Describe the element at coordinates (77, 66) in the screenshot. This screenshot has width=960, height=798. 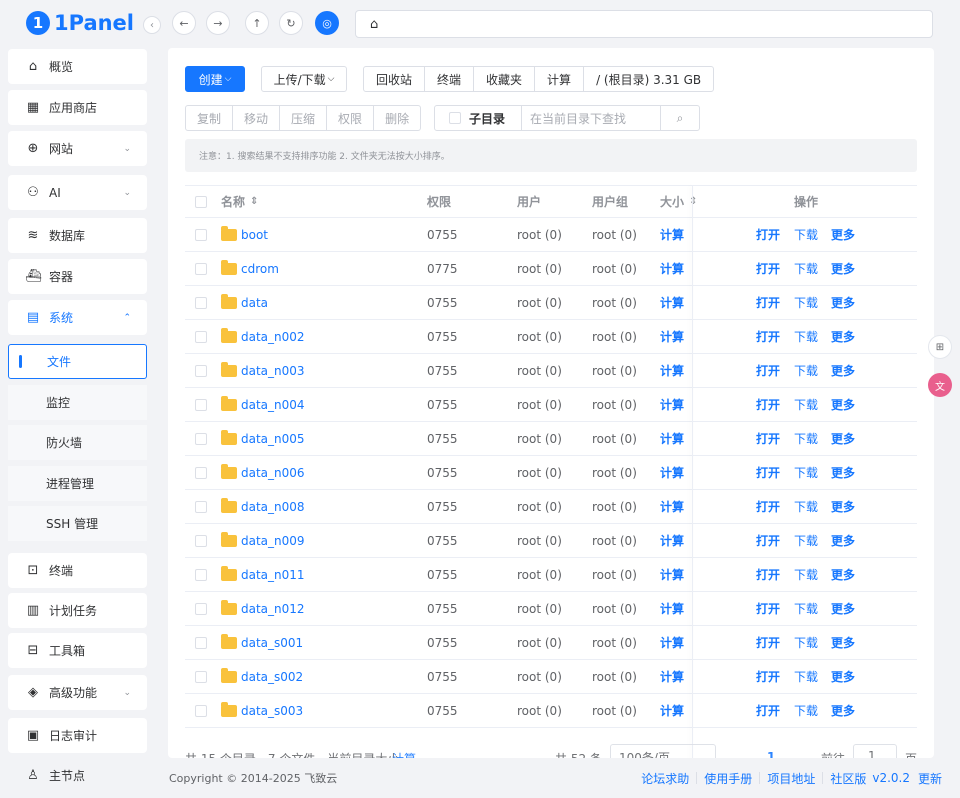
I see `sidebar-item-overview: ⌂ 概览` at that location.